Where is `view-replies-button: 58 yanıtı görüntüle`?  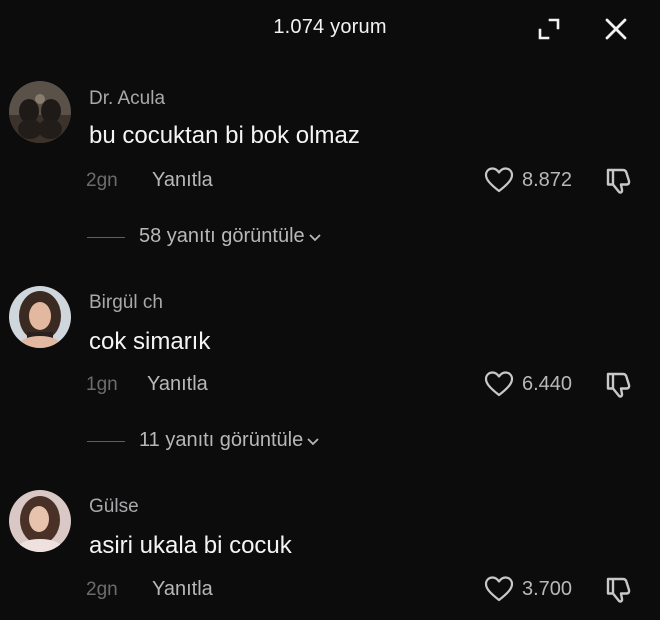 view-replies-button: 58 yanıtı görüntüle is located at coordinates (237, 238).